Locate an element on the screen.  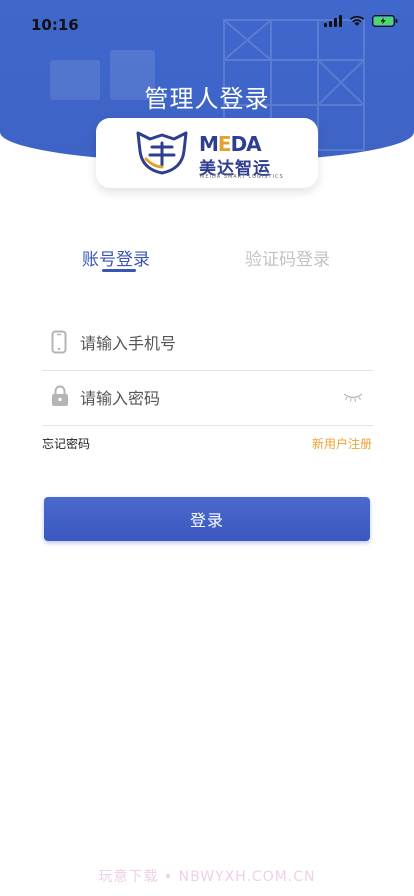
password-field is located at coordinates (207, 398).